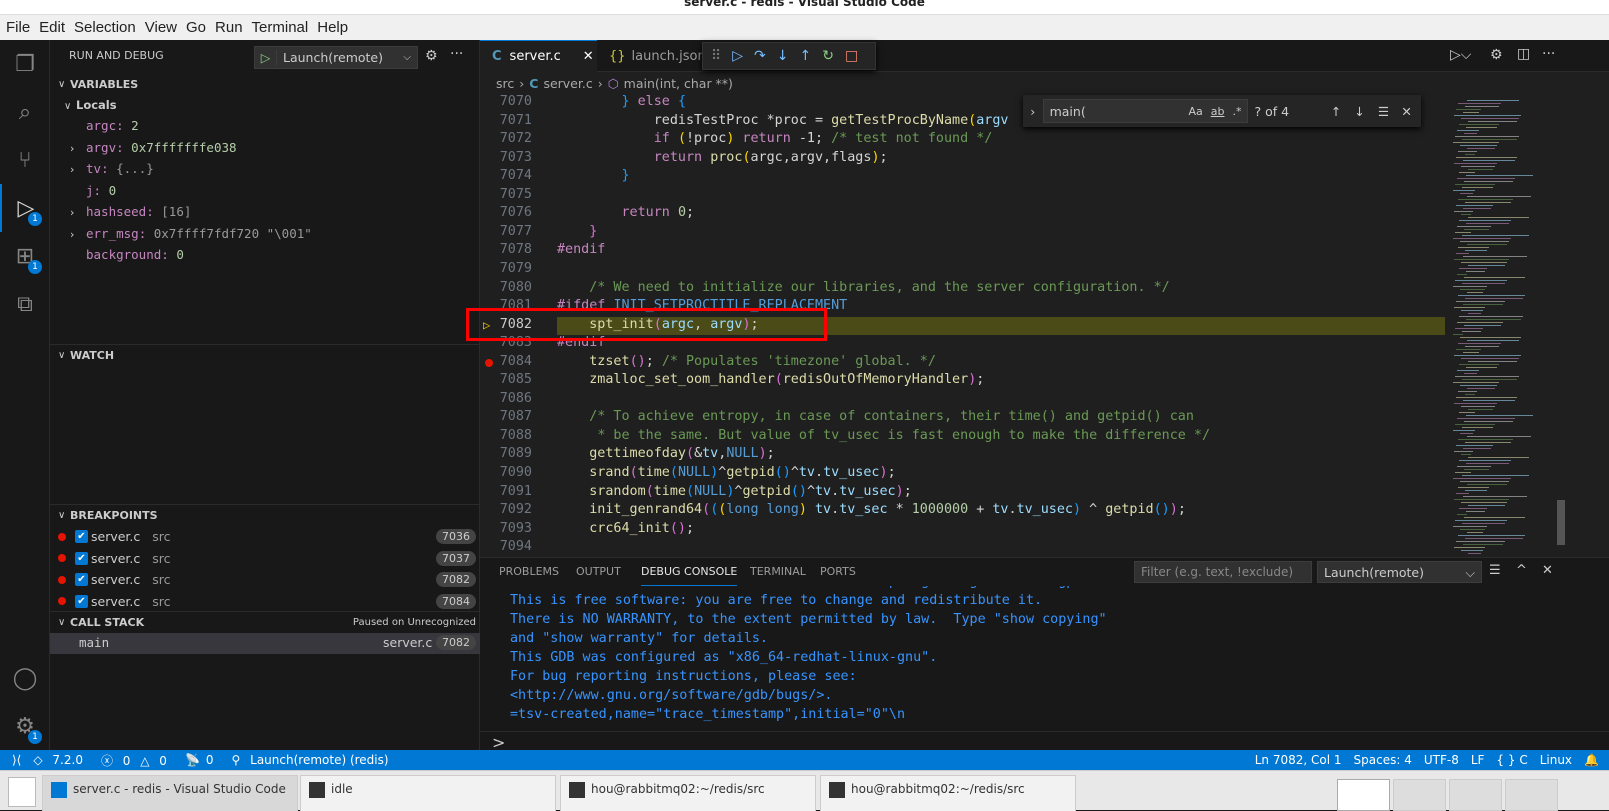 The width and height of the screenshot is (1609, 811). What do you see at coordinates (16, 760) in the screenshot?
I see `remote-indicator-icon: ⟩⟨` at bounding box center [16, 760].